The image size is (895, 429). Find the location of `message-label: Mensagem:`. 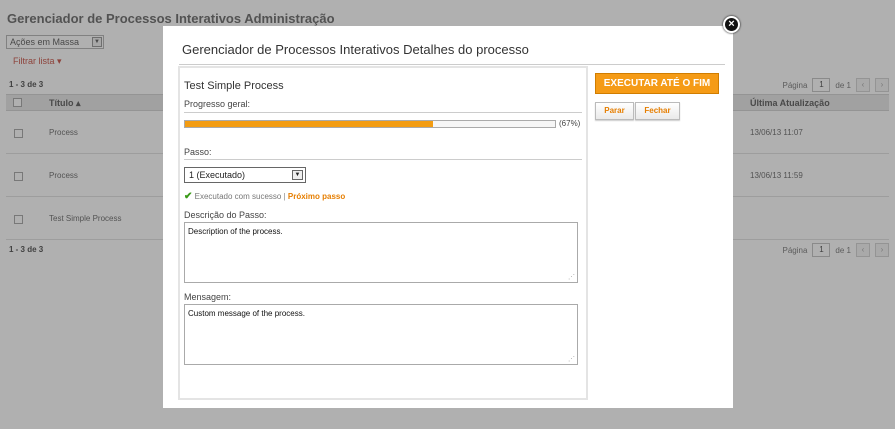

message-label: Mensagem: is located at coordinates (208, 297).